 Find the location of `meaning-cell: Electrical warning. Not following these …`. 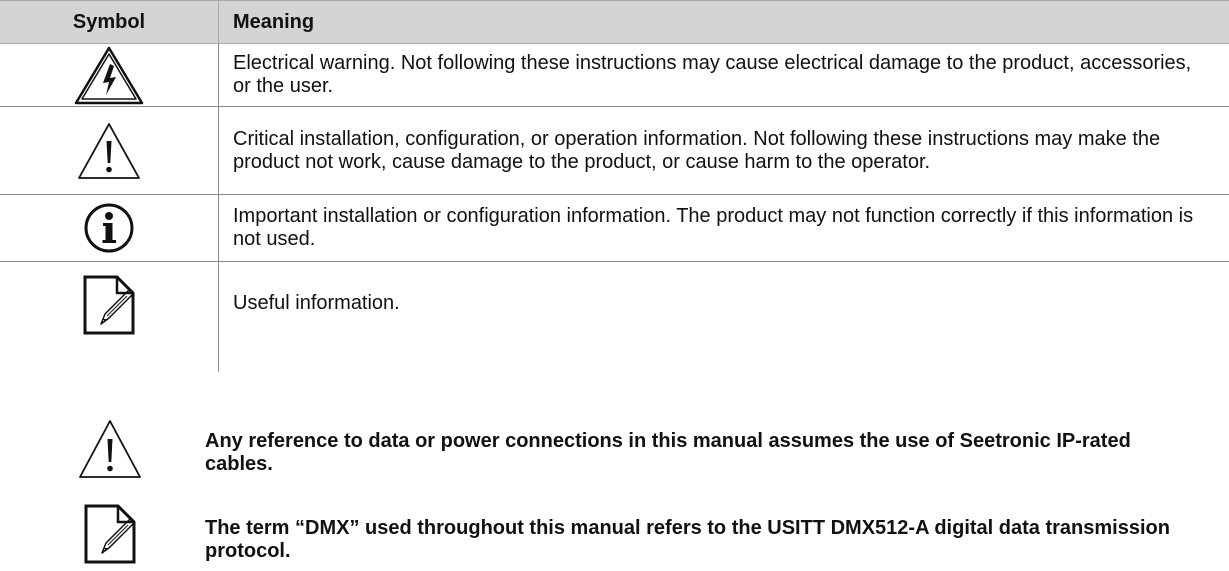

meaning-cell: Electrical warning. Not following these … is located at coordinates (712, 74).